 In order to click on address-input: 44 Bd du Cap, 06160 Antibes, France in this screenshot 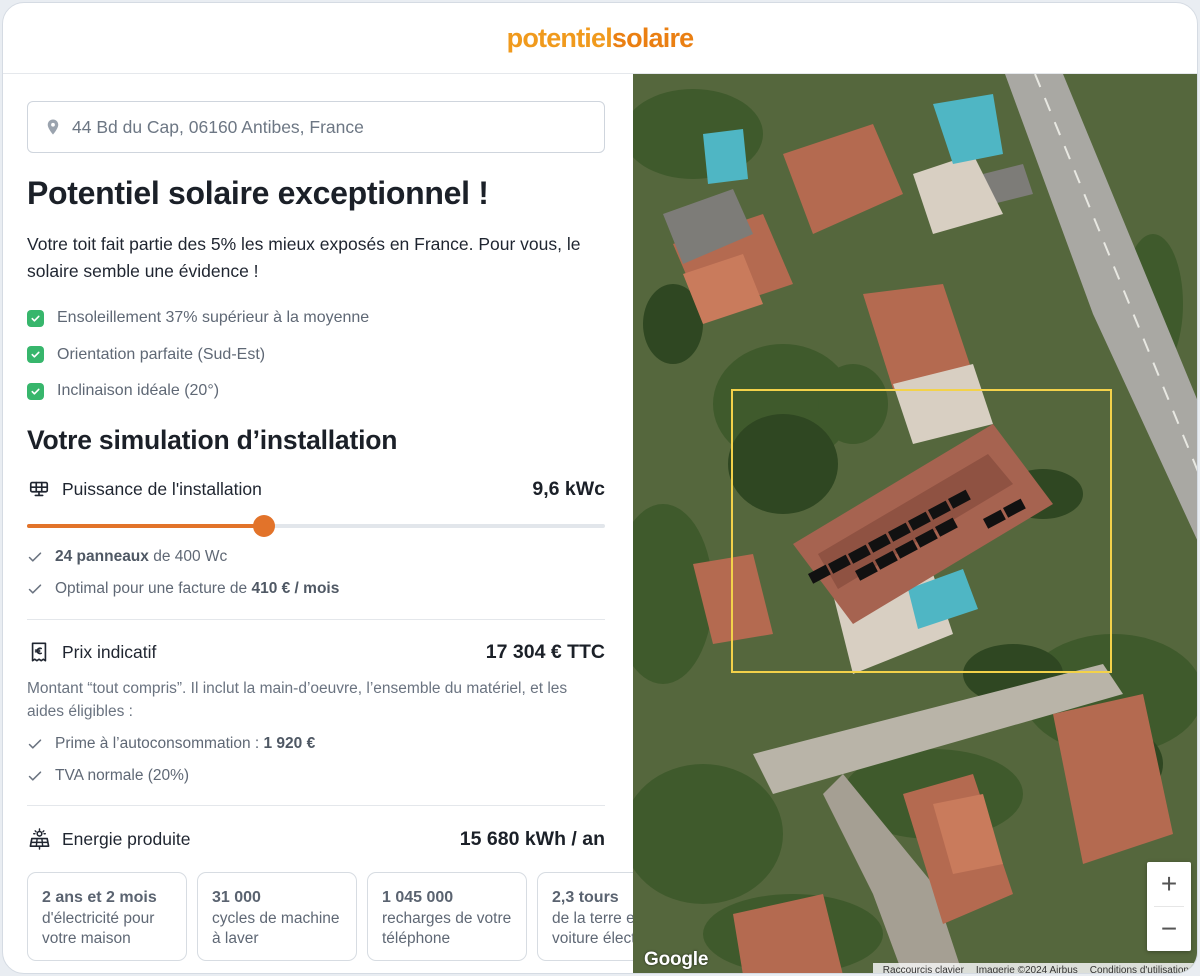, I will do `click(316, 127)`.